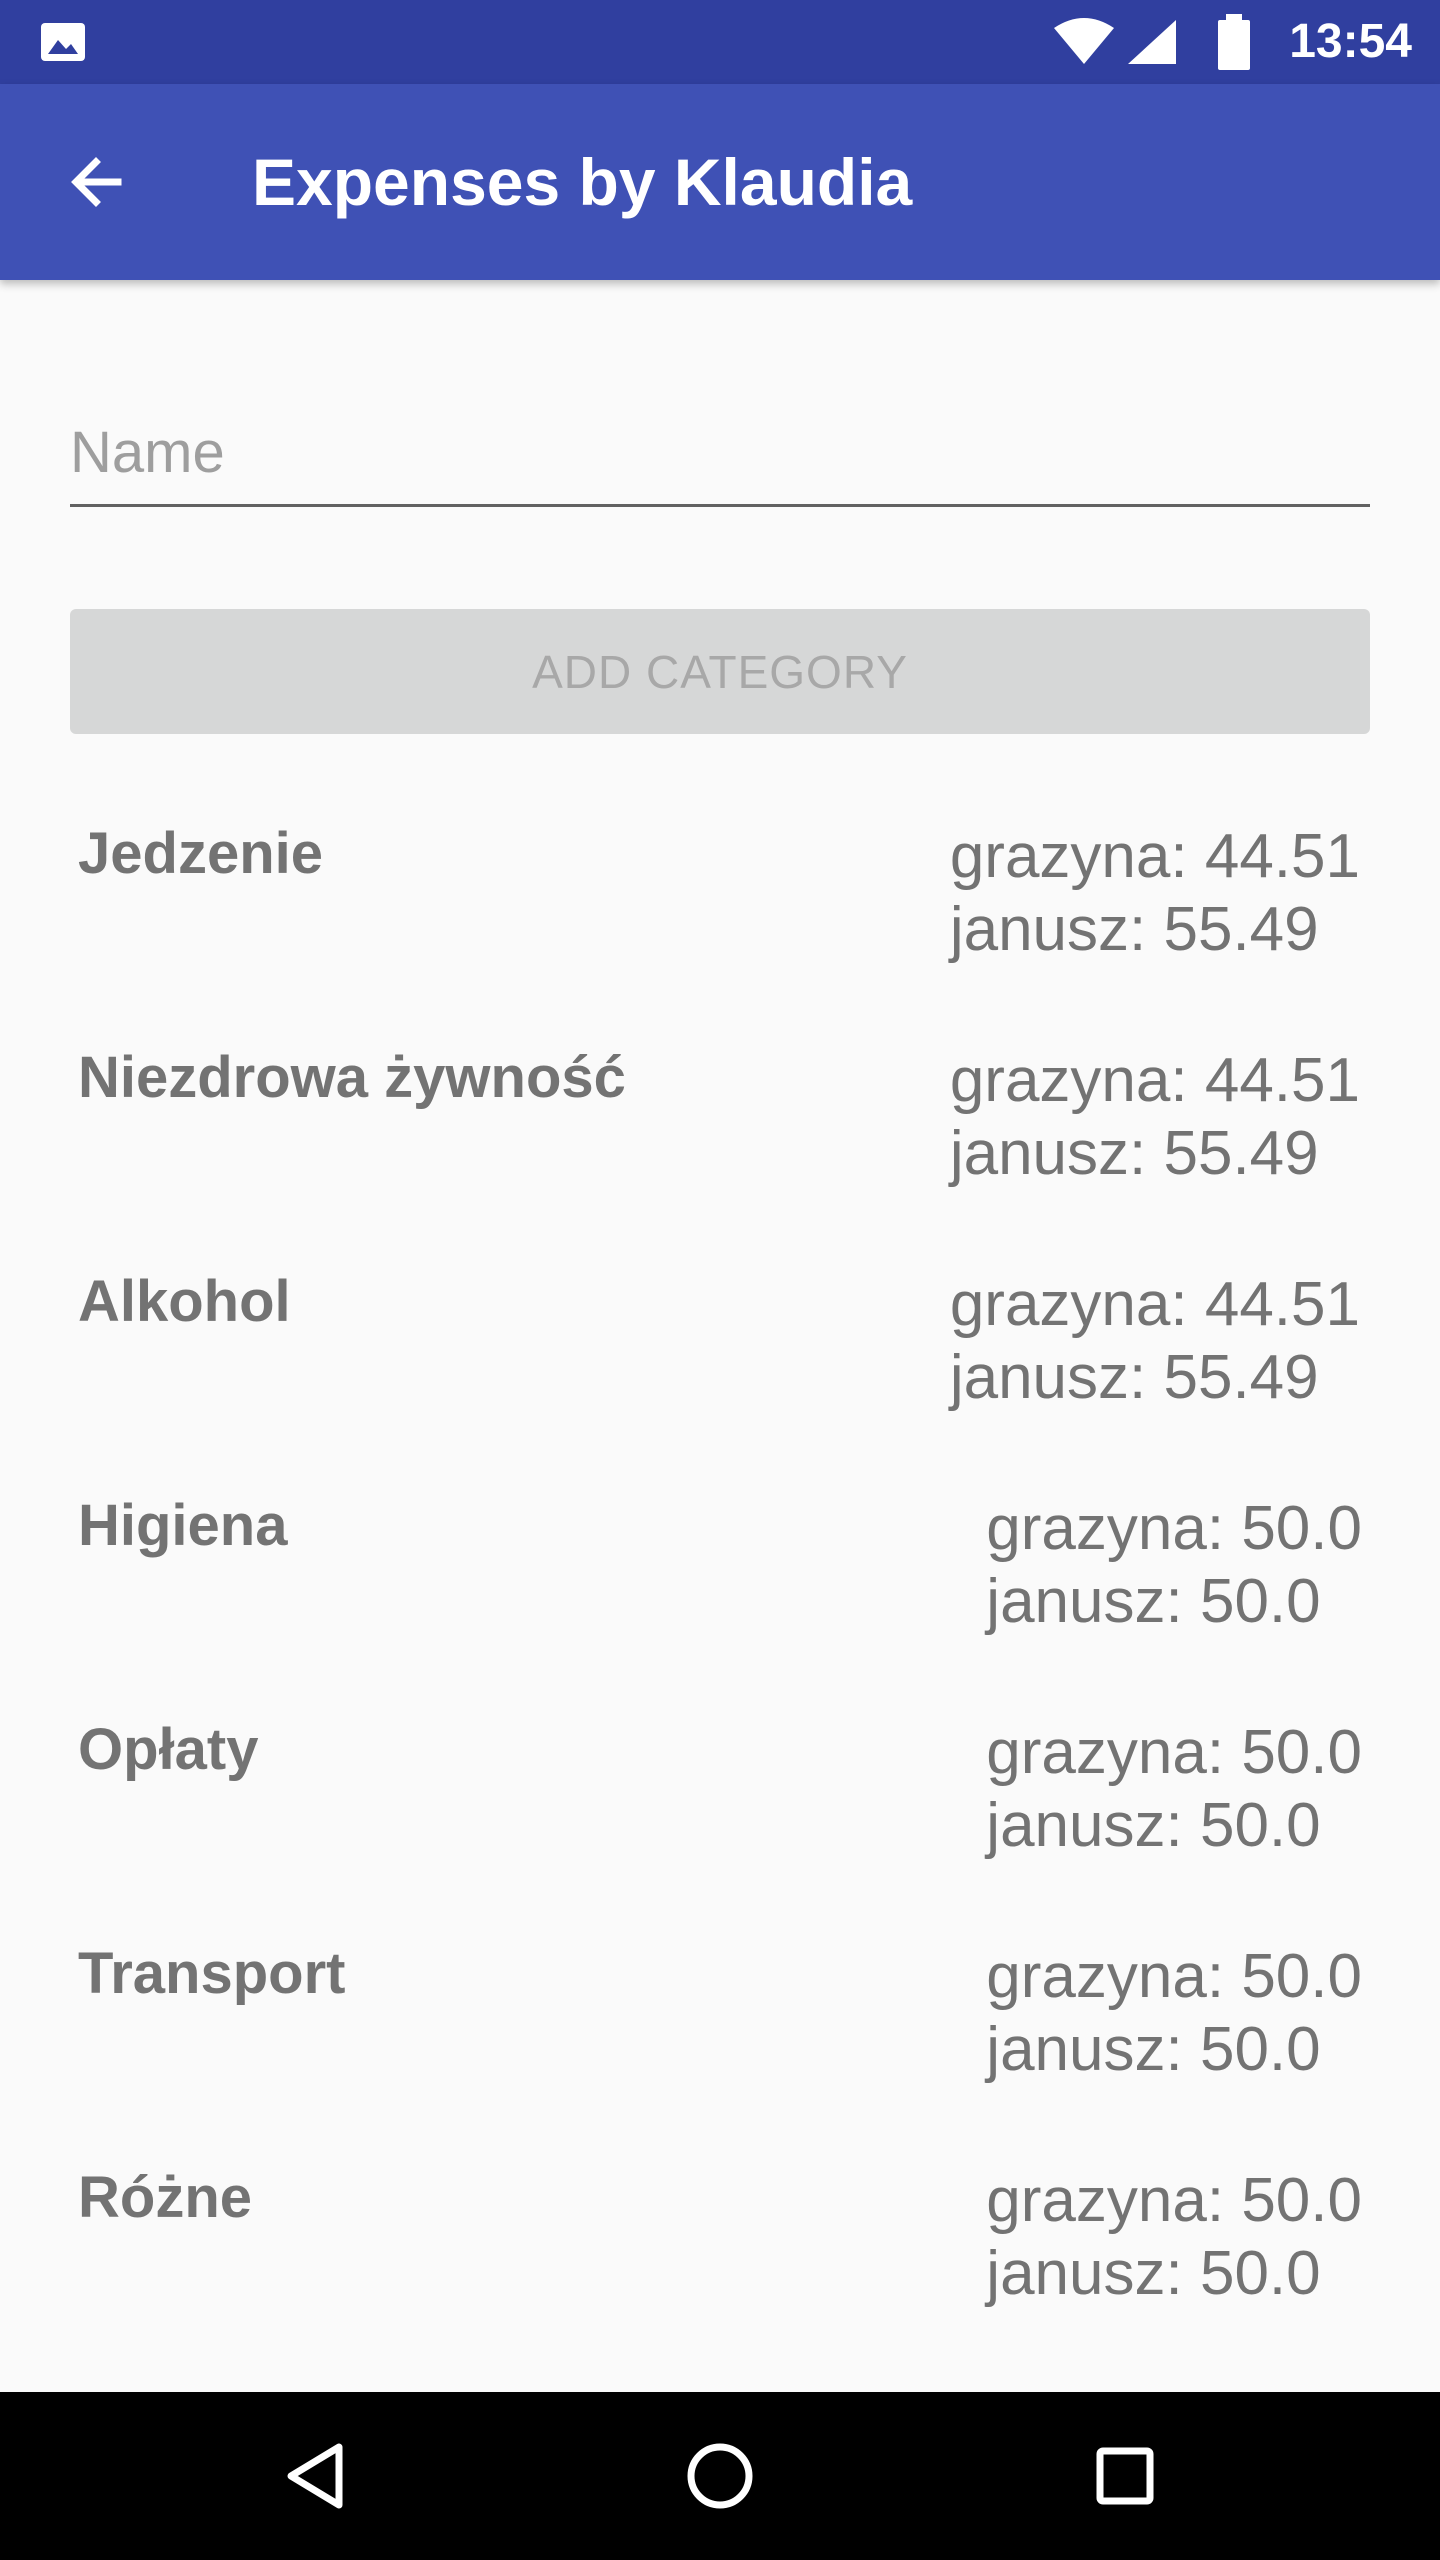 The image size is (1440, 2560). I want to click on category-name: Jedzenie, so click(200, 853).